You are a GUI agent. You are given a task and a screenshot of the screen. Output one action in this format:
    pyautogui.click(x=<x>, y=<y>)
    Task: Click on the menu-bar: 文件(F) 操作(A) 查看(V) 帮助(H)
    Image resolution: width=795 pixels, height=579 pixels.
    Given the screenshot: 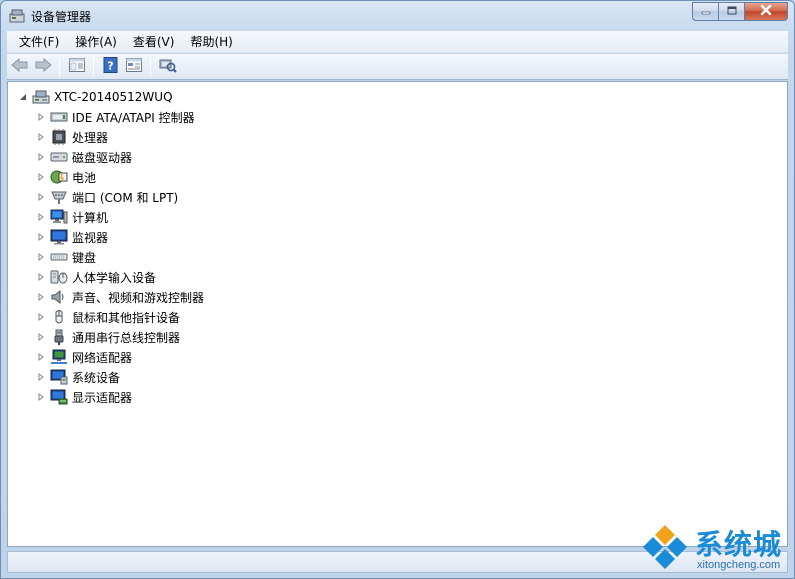 What is the action you would take?
    pyautogui.click(x=397, y=42)
    